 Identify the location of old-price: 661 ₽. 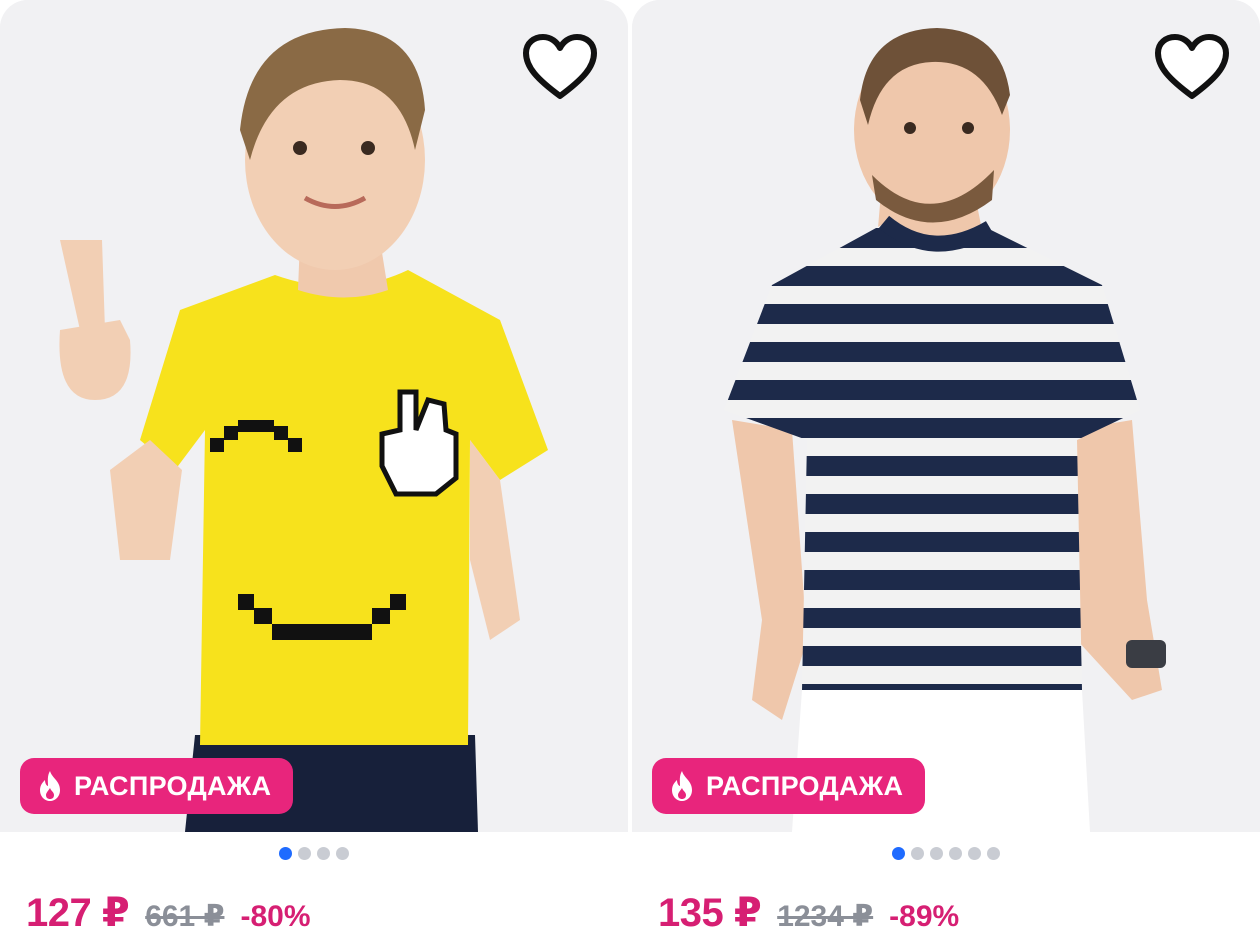
(185, 916).